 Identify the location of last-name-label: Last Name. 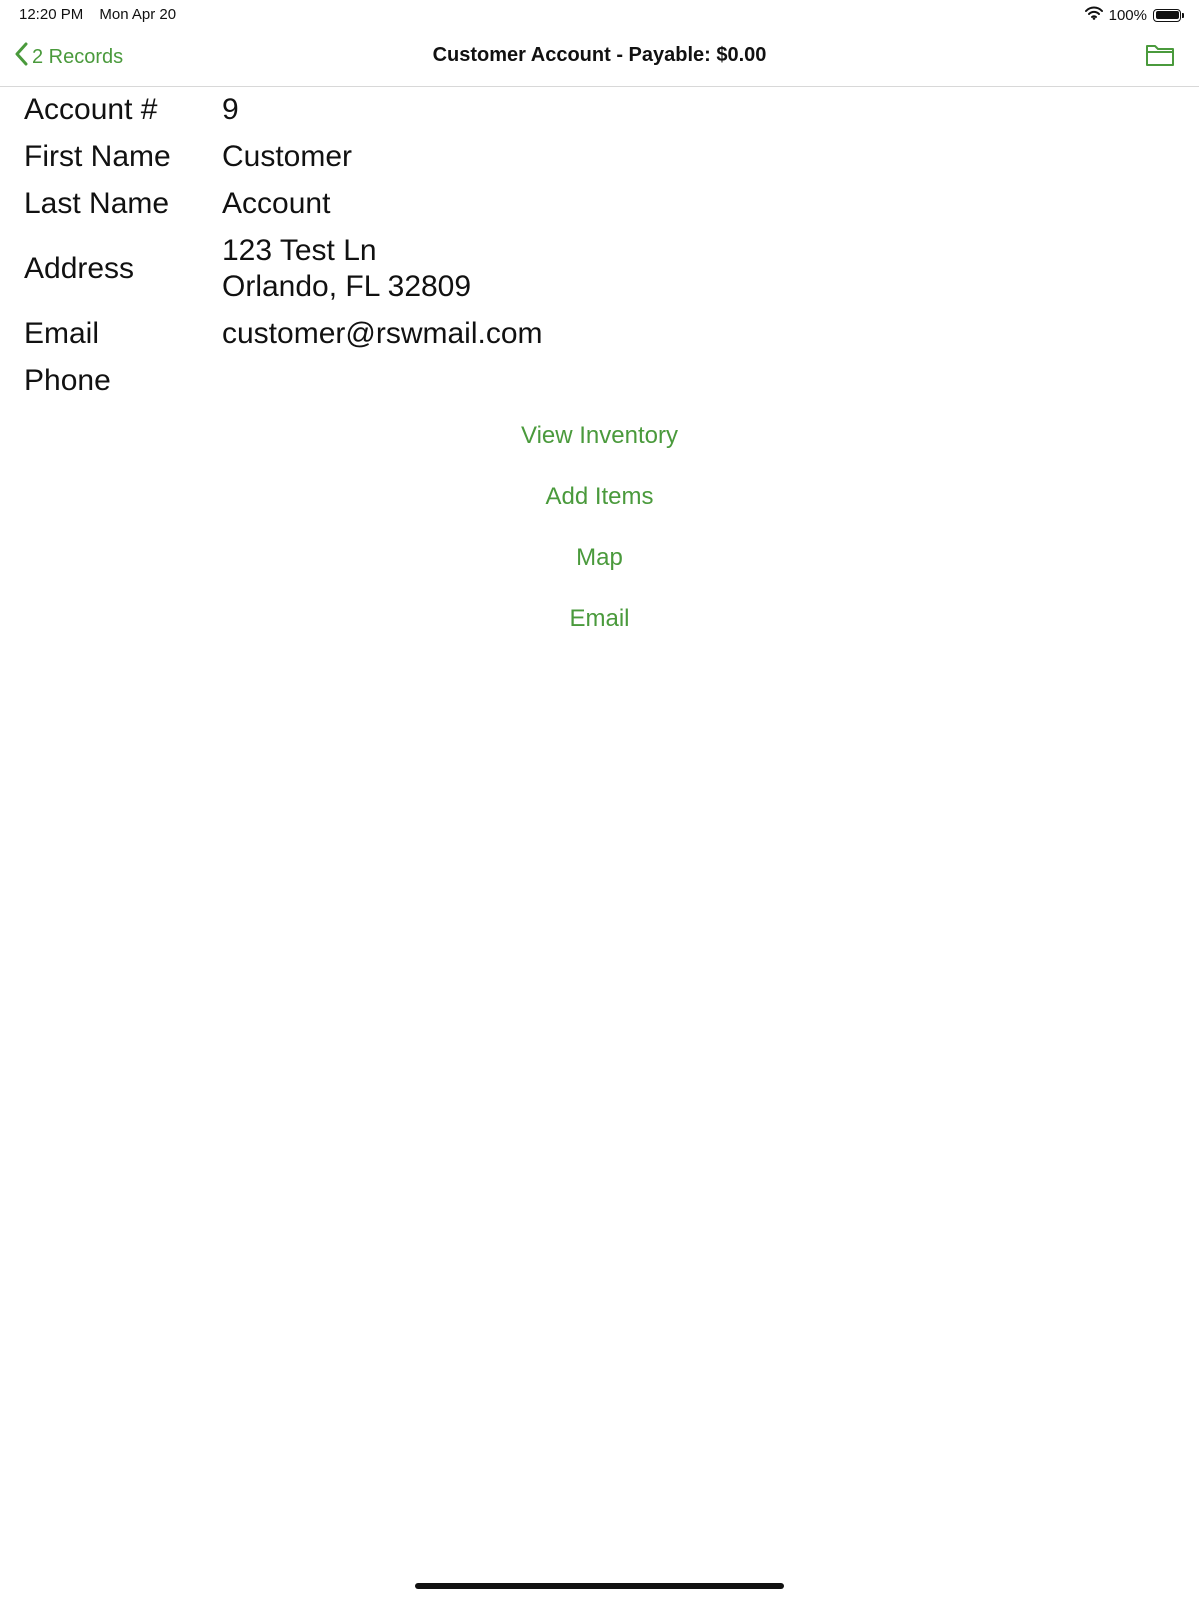
(97, 203).